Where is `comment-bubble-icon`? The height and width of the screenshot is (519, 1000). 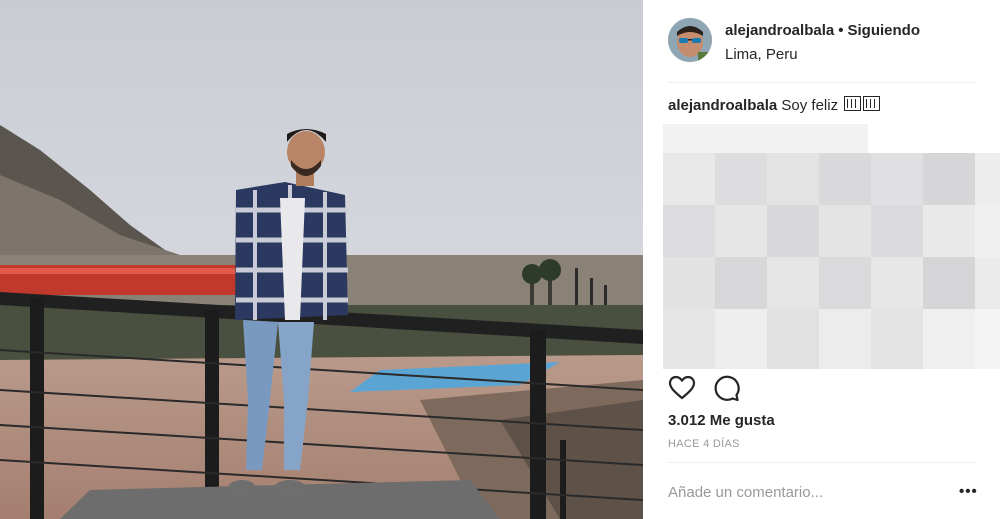
comment-bubble-icon is located at coordinates (726, 388).